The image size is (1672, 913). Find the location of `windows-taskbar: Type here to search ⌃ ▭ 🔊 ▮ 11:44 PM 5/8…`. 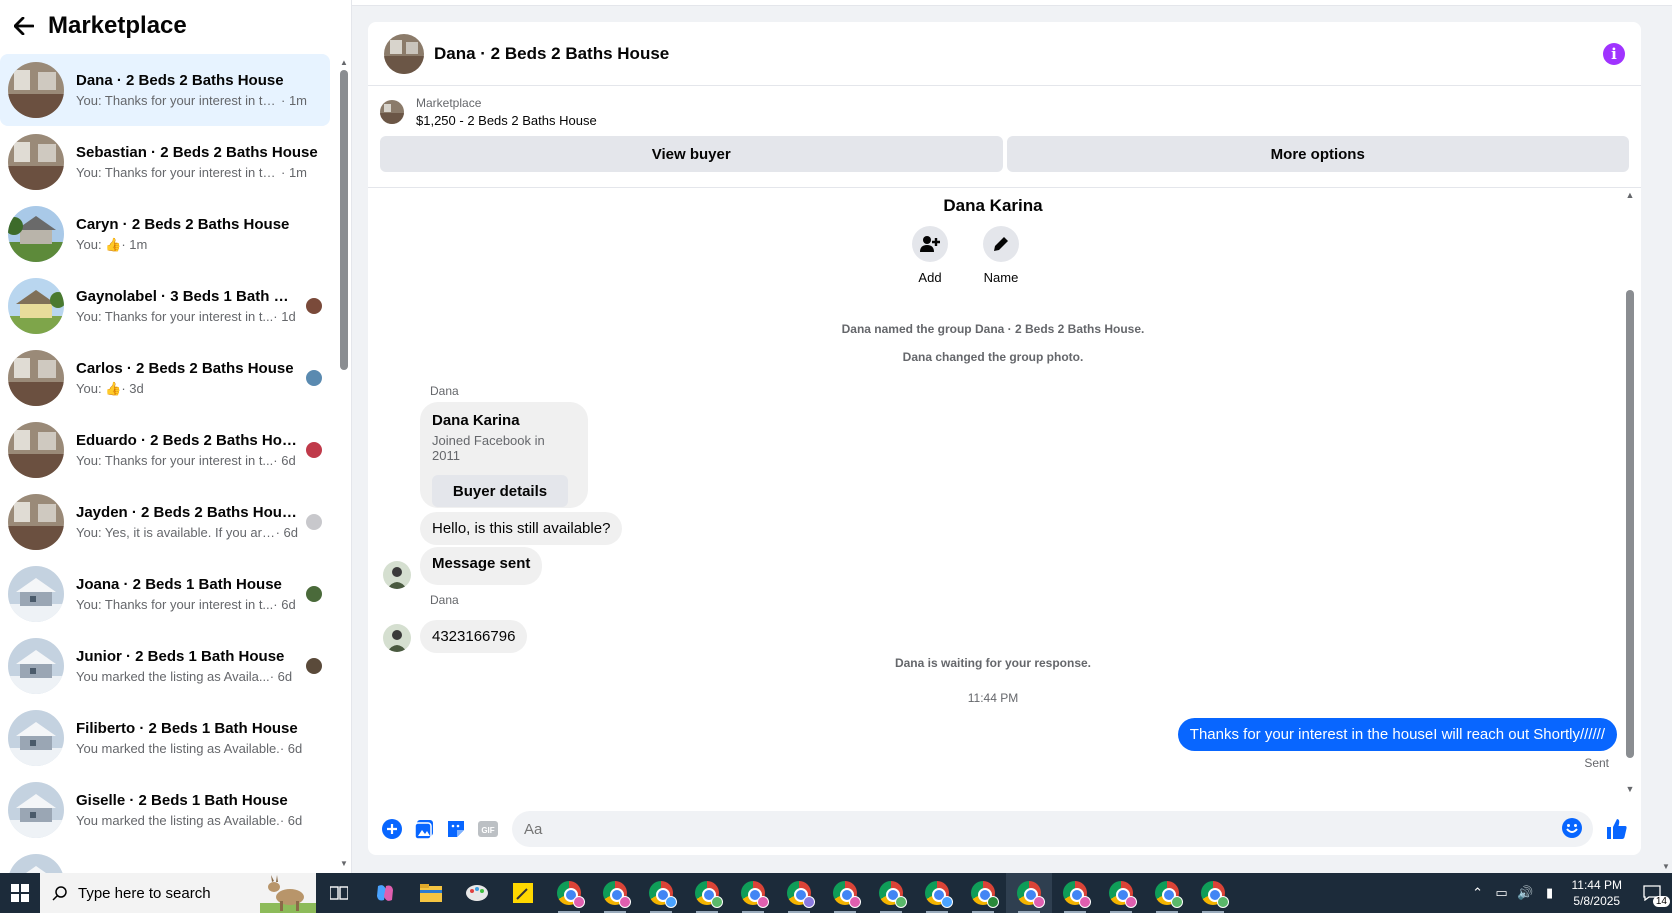

windows-taskbar: Type here to search ⌃ ▭ 🔊 ▮ 11:44 PM 5/8… is located at coordinates (836, 893).